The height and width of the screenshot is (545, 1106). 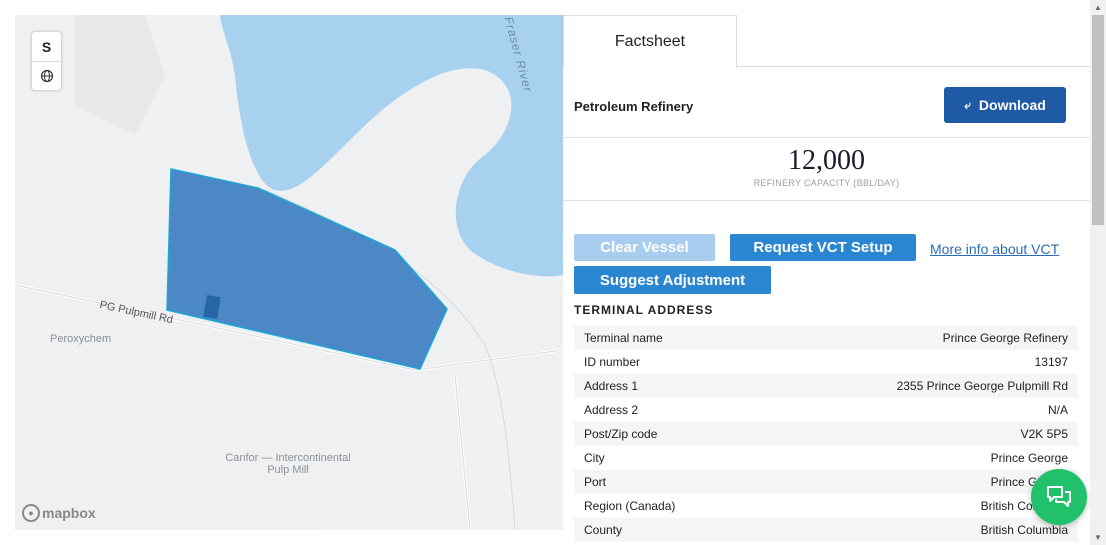 I want to click on map-controls: S, so click(x=46, y=61).